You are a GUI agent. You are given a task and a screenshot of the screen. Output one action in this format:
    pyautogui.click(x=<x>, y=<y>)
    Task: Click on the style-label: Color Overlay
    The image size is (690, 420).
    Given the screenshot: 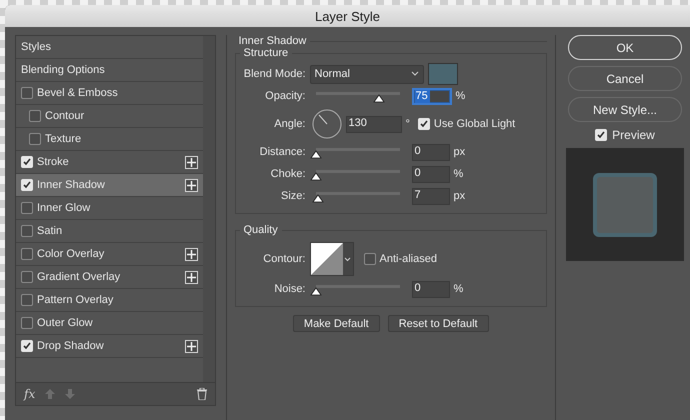 What is the action you would take?
    pyautogui.click(x=71, y=254)
    